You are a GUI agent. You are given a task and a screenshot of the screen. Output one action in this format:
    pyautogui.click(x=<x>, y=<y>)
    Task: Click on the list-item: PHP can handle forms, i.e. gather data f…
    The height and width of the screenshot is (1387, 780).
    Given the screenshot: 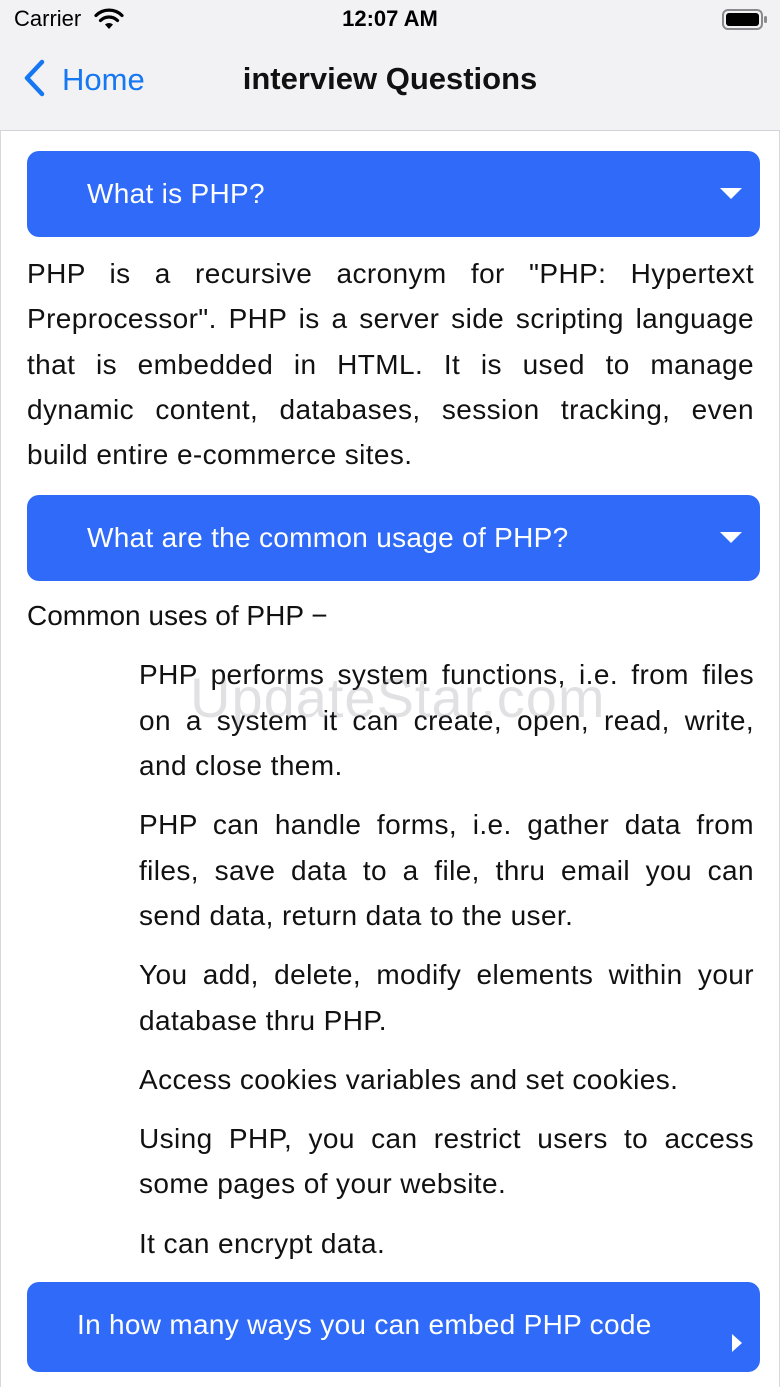 What is the action you would take?
    pyautogui.click(x=446, y=870)
    